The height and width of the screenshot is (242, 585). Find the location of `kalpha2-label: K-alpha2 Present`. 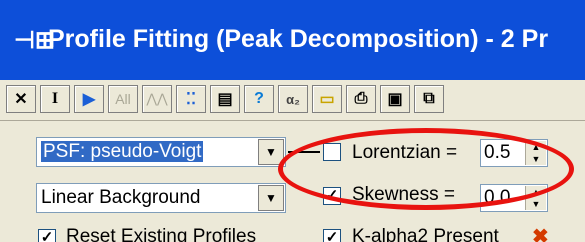

kalpha2-label: K-alpha2 Present is located at coordinates (425, 234).